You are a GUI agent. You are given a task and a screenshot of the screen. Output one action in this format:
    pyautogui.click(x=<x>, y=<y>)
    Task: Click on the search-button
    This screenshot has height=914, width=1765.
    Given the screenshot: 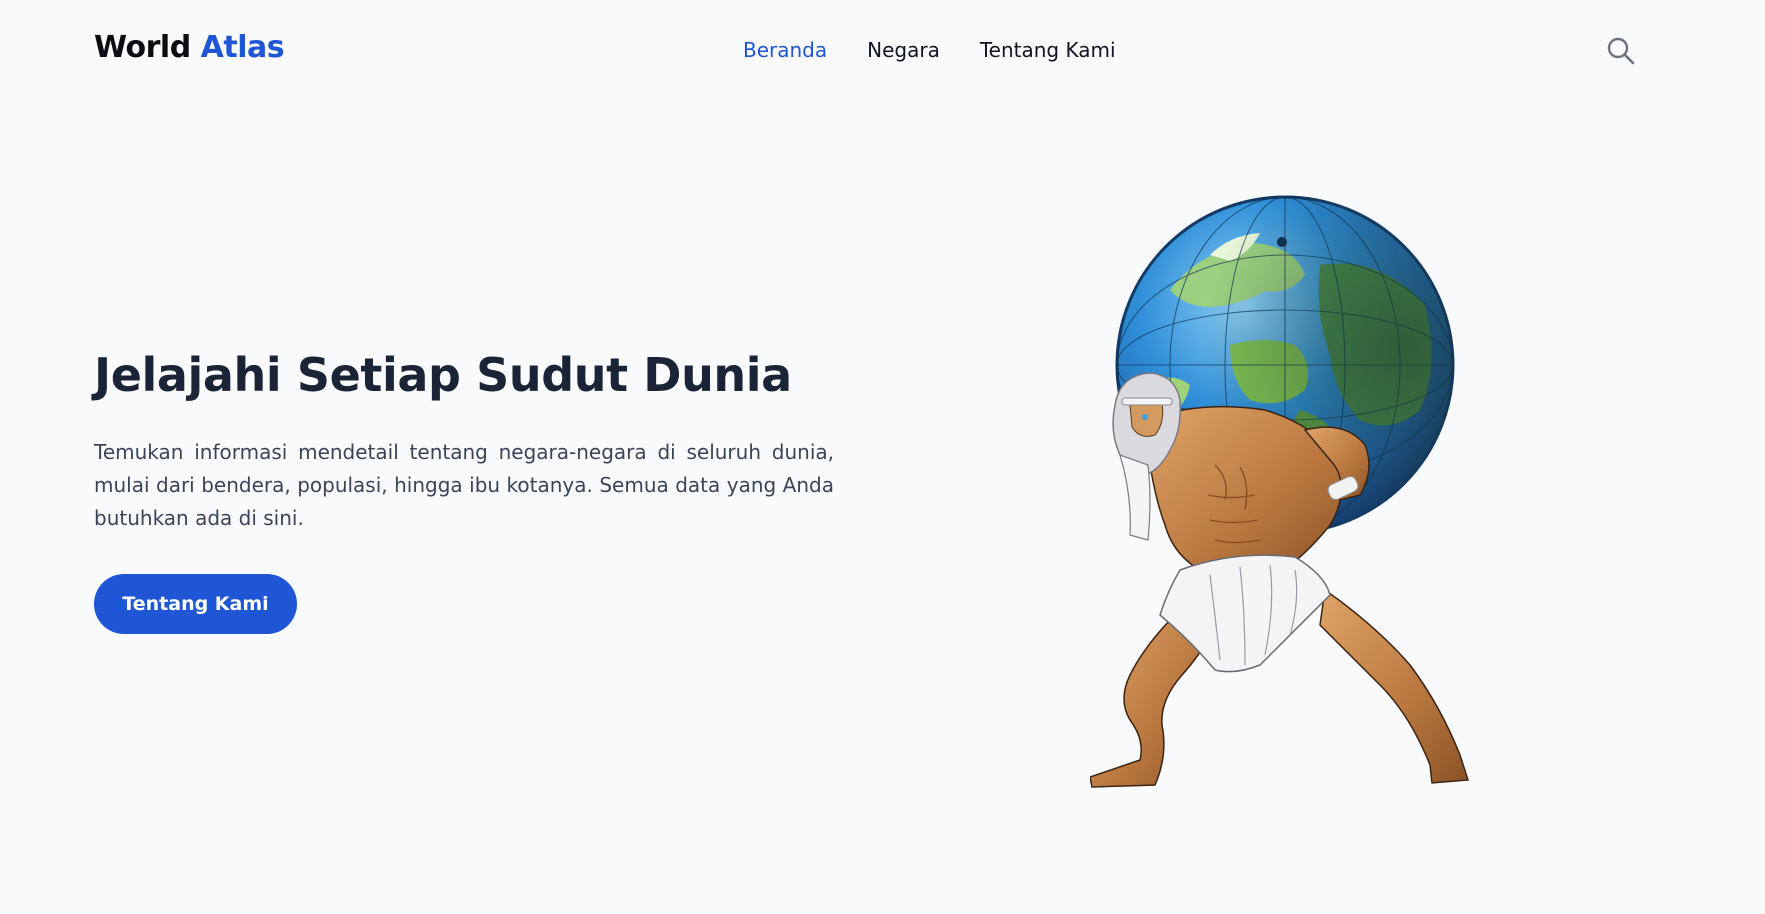 What is the action you would take?
    pyautogui.click(x=1621, y=51)
    